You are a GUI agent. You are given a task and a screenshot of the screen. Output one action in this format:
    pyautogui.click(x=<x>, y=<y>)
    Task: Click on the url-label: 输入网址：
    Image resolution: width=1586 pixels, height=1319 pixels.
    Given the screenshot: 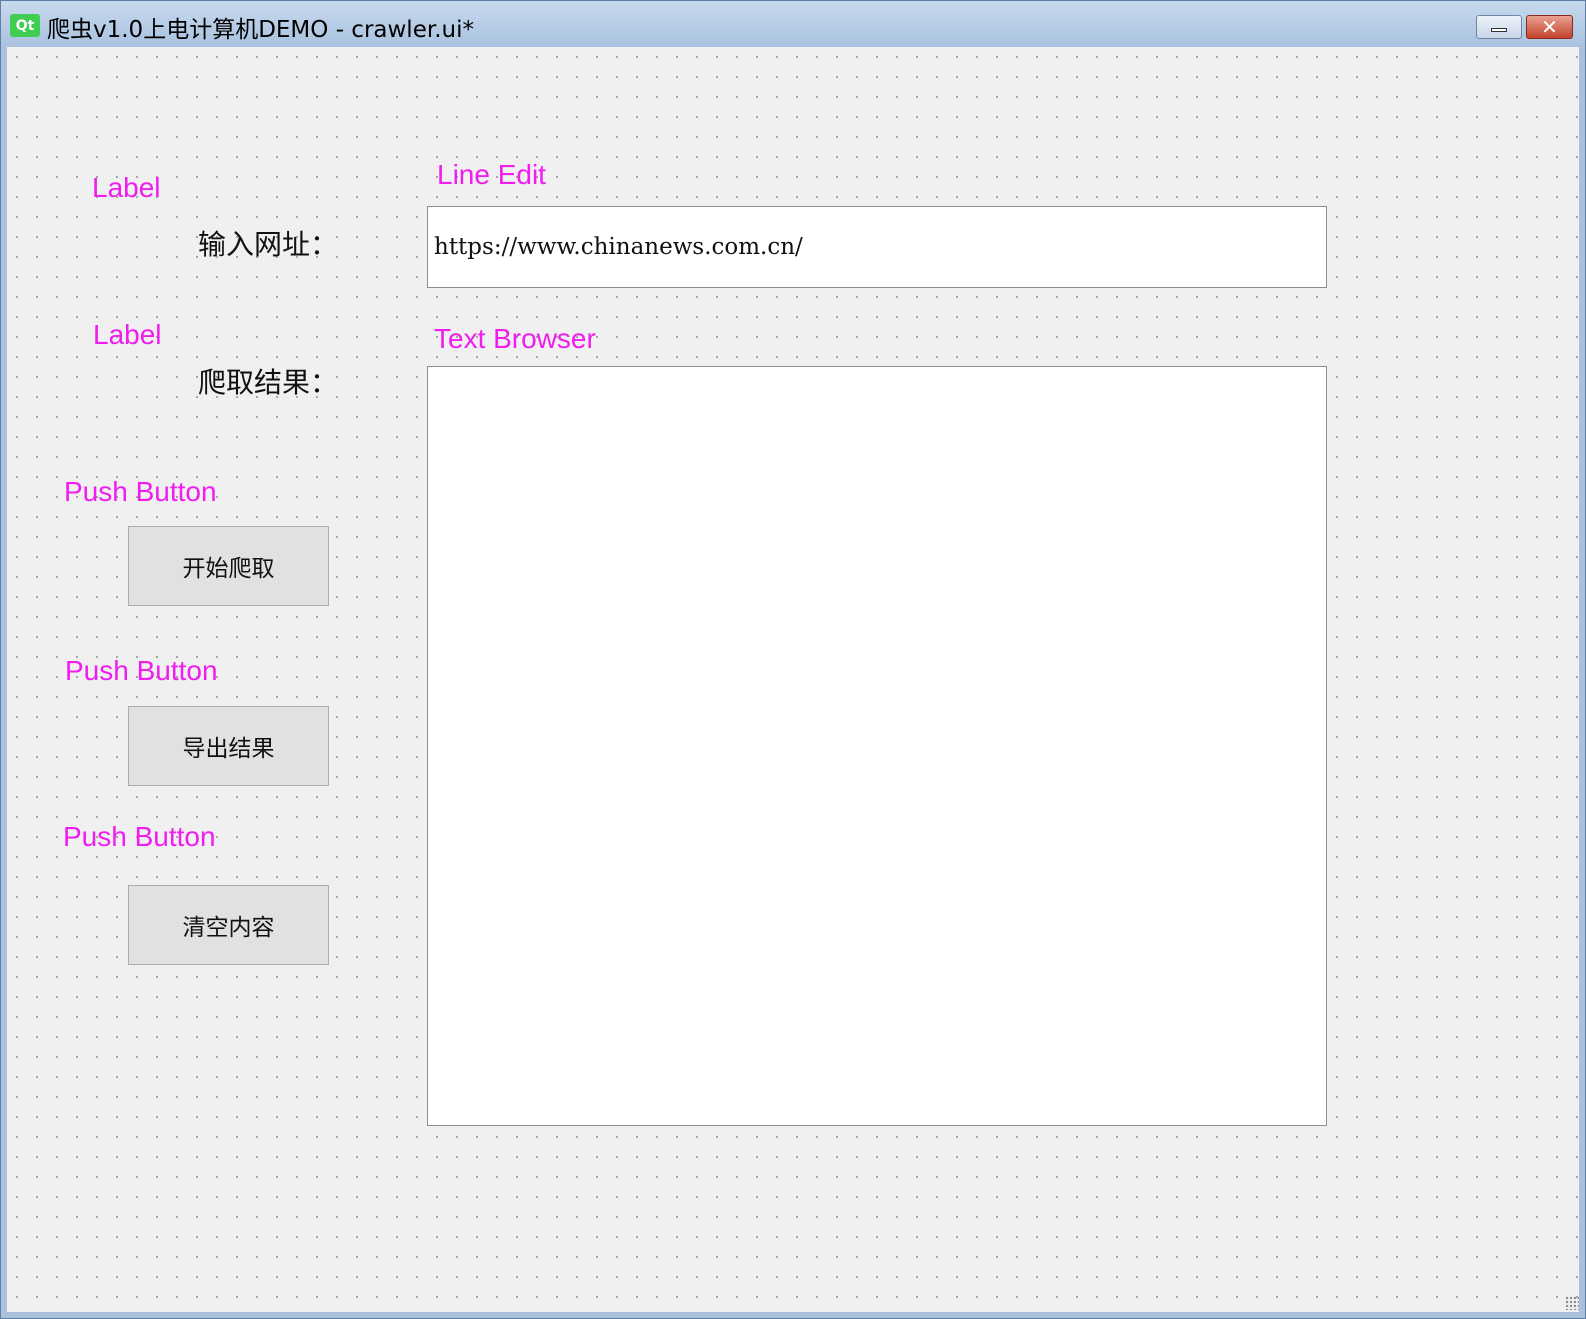 What is the action you would take?
    pyautogui.click(x=268, y=243)
    